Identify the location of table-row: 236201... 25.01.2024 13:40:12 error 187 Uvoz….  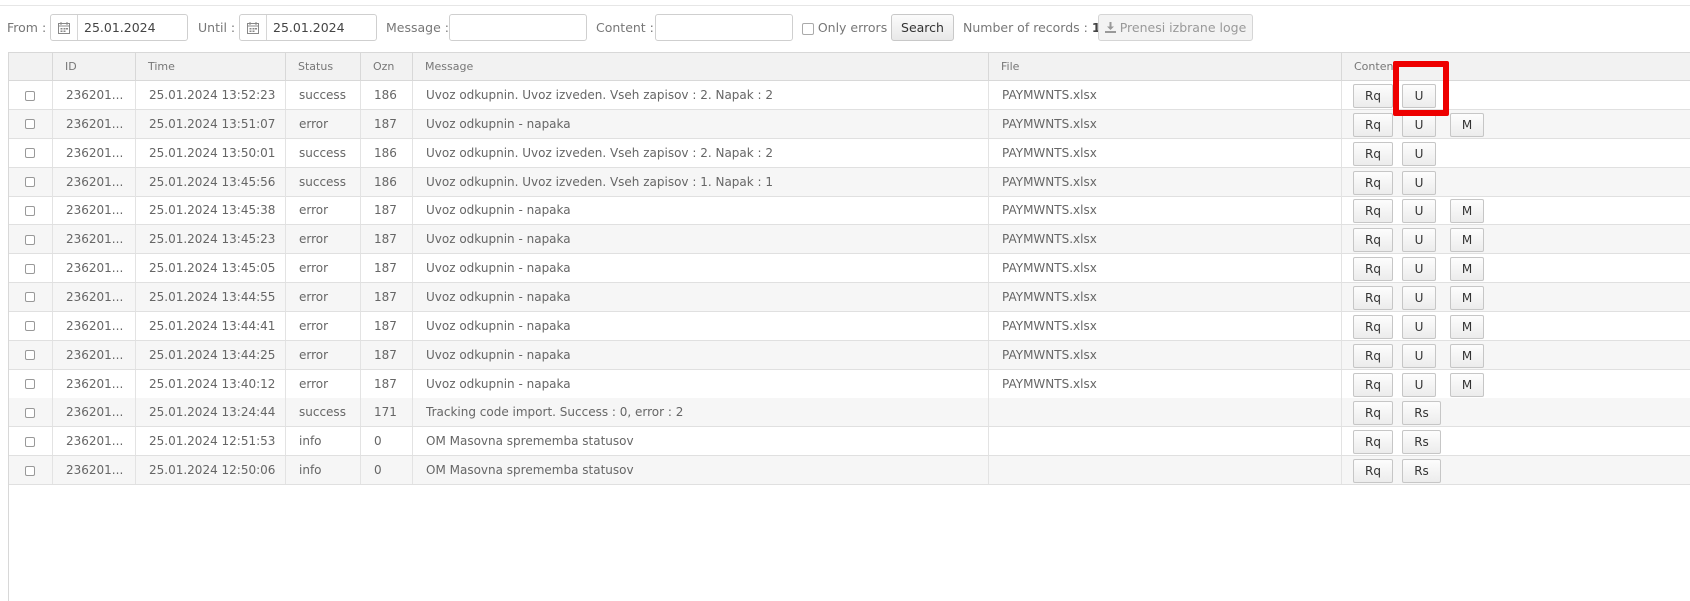
(849, 384).